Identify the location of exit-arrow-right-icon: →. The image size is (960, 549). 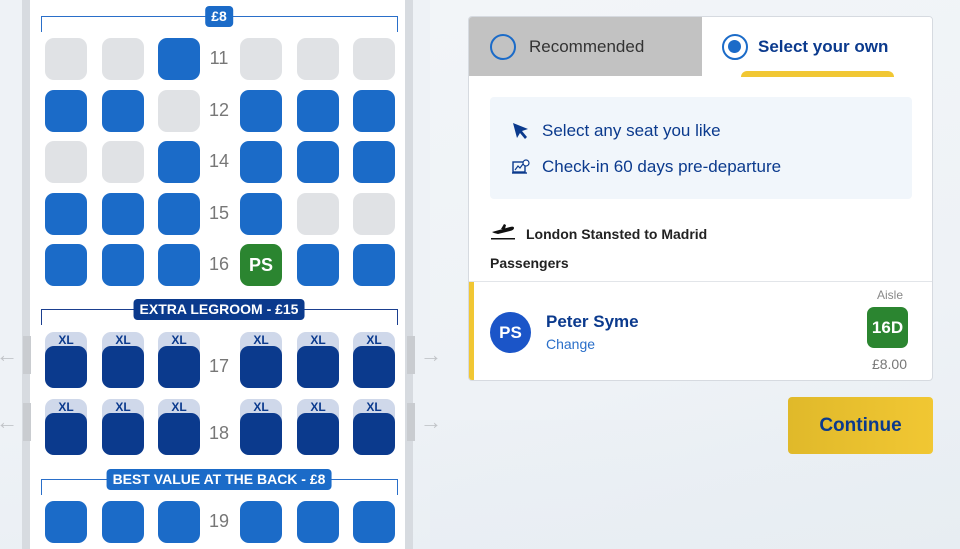
(431, 421).